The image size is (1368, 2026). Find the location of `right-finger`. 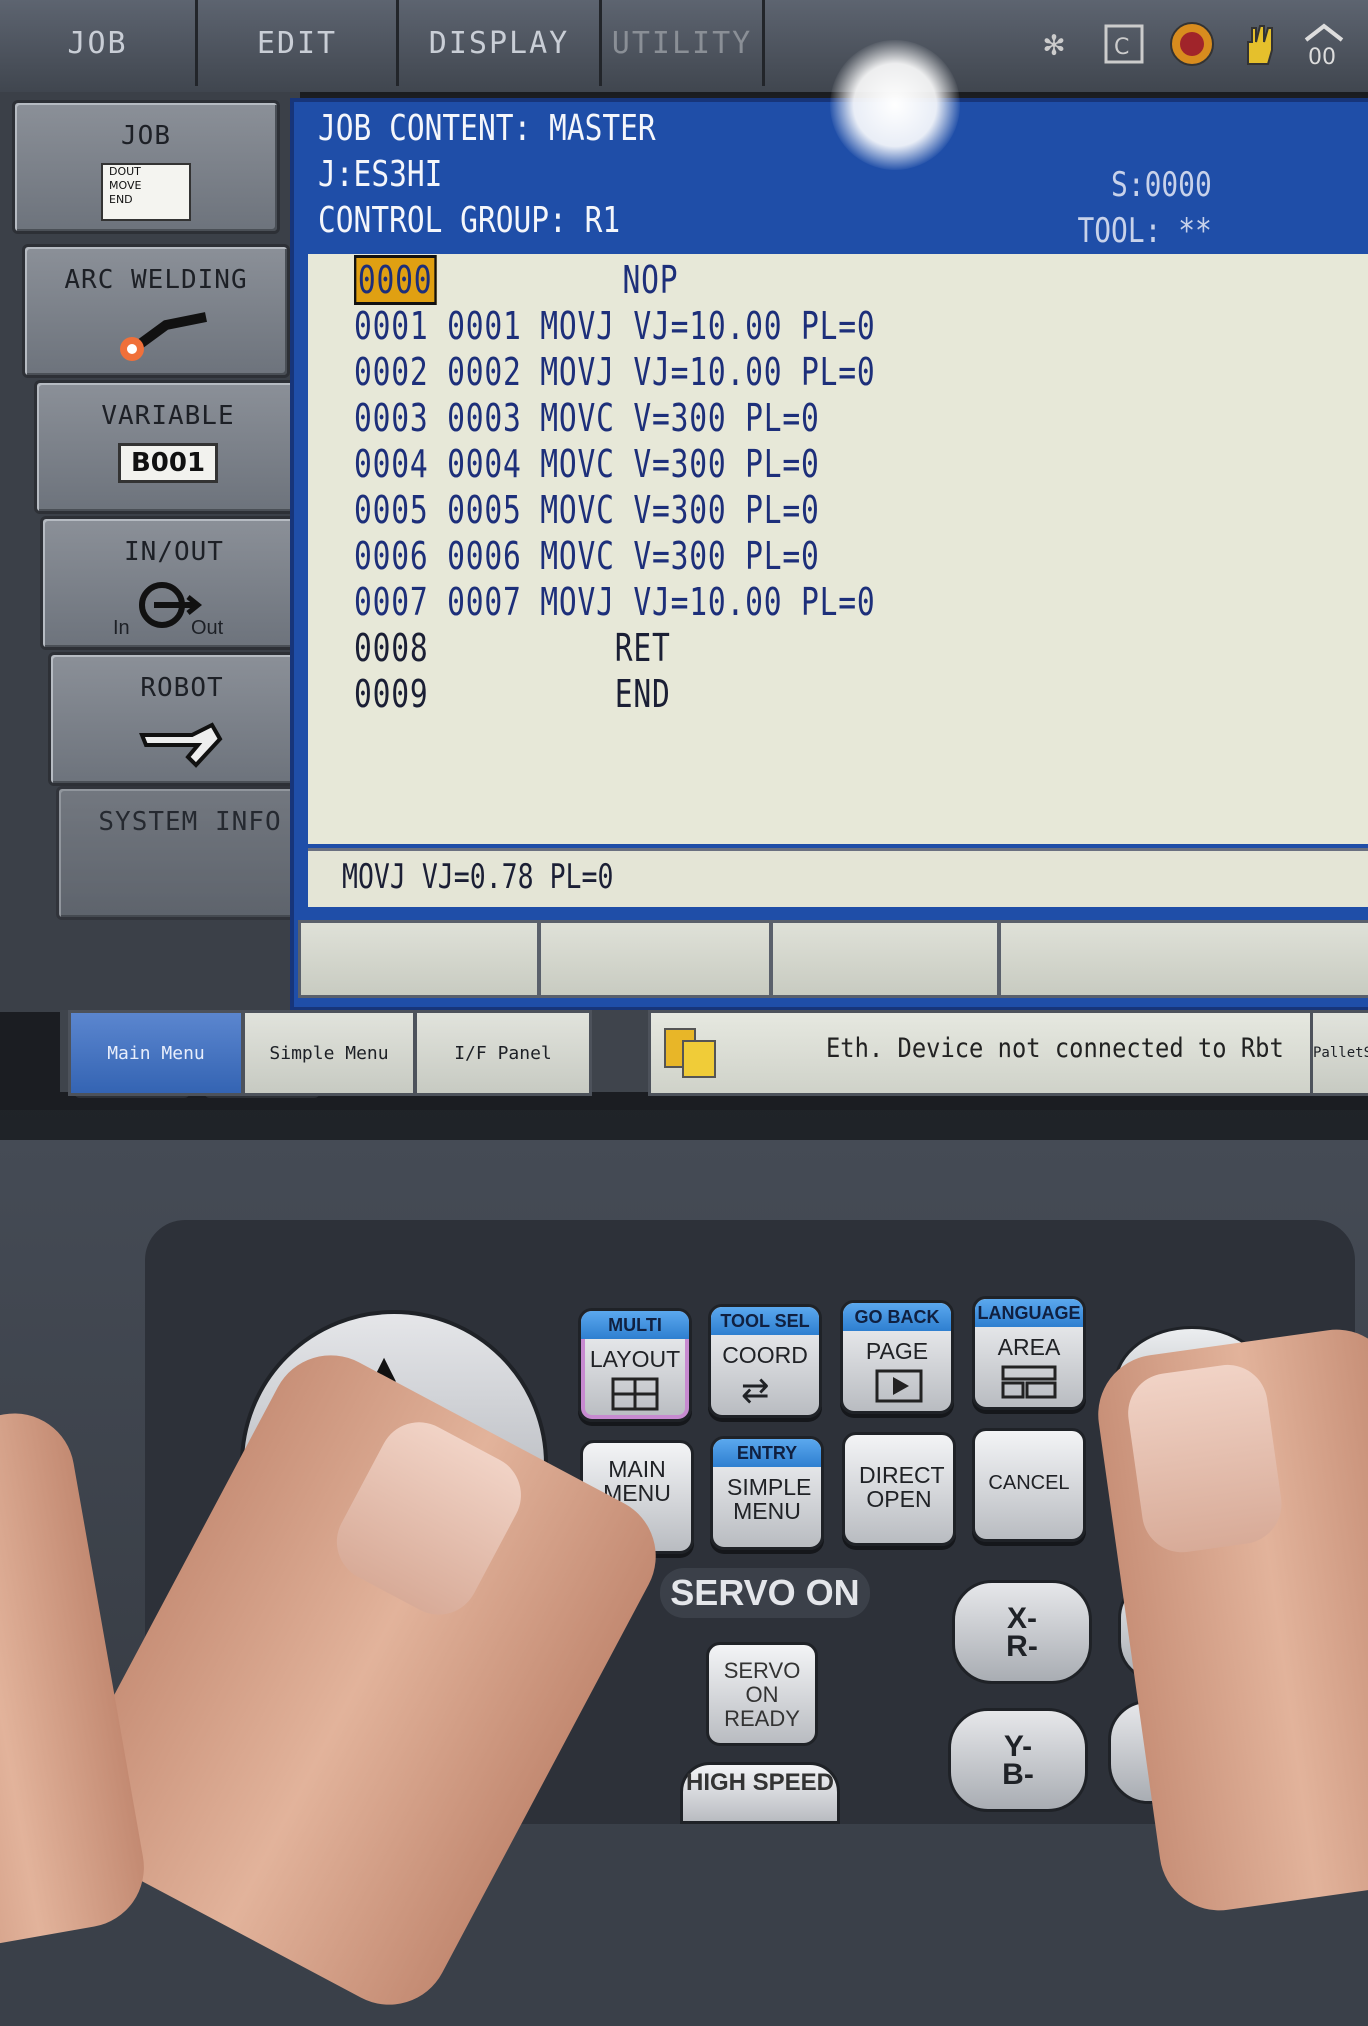

right-finger is located at coordinates (1229, 1620).